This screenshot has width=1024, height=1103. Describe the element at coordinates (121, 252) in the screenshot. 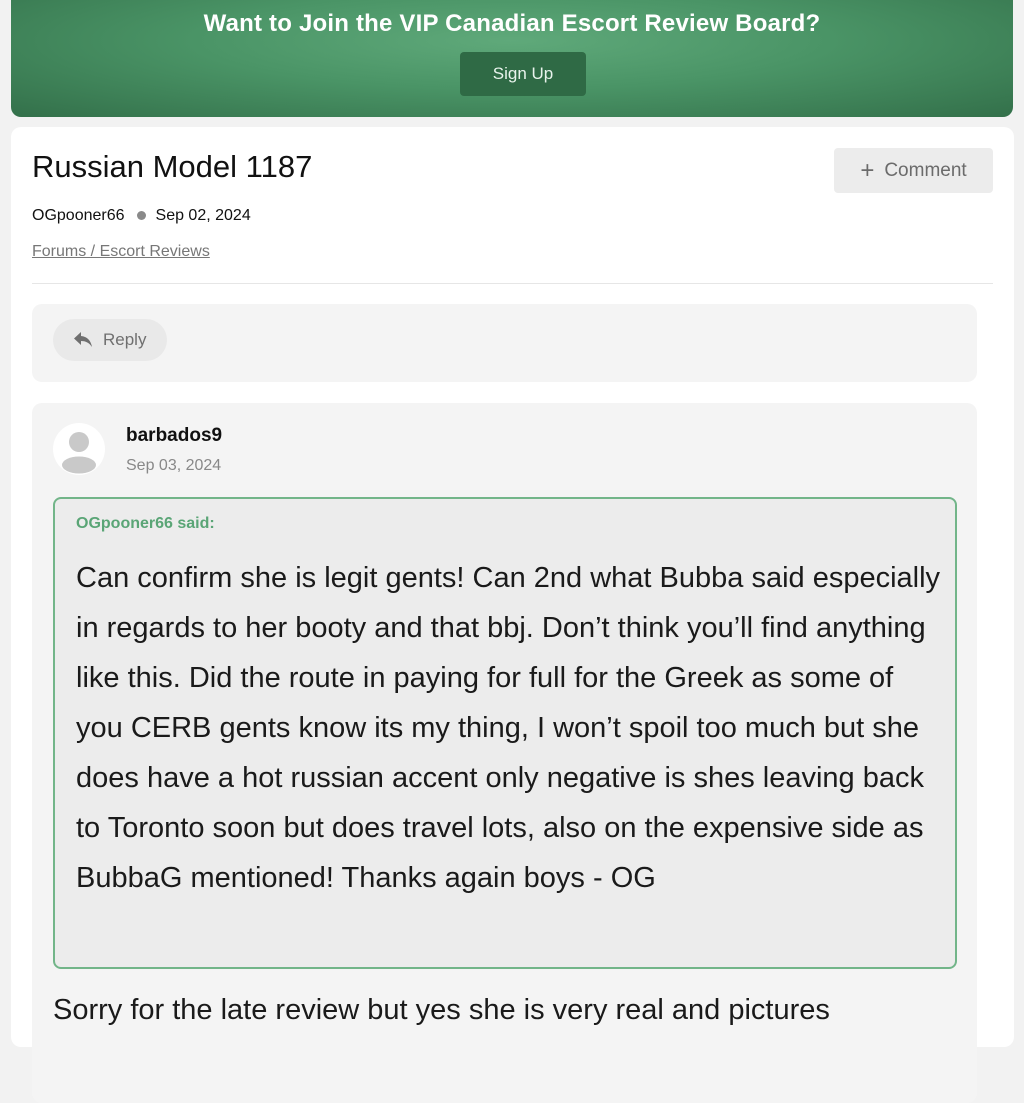

I see `breadcrumb: Forums / Escort Reviews` at that location.